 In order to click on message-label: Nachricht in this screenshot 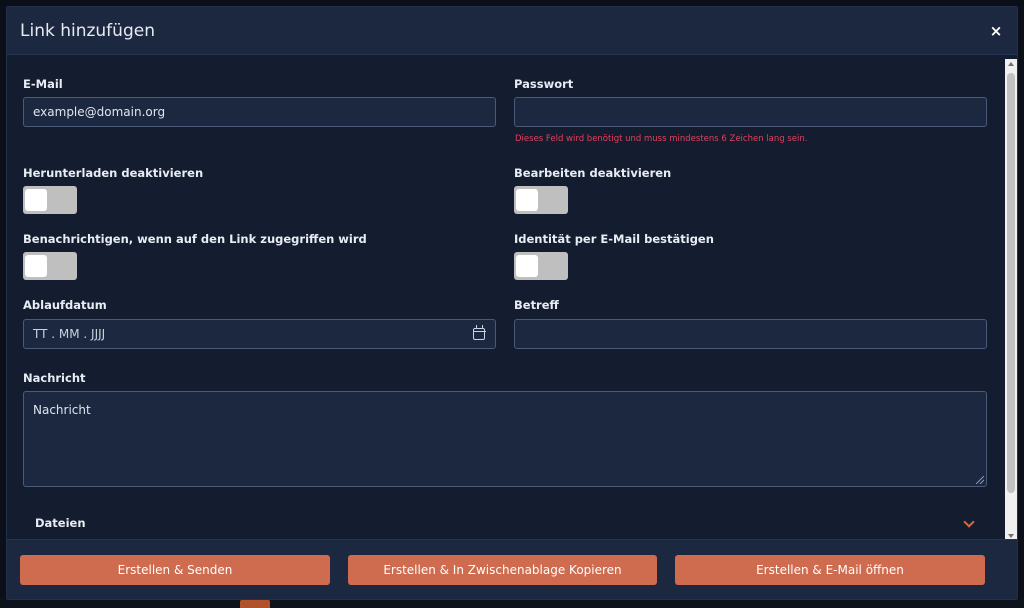, I will do `click(54, 378)`.